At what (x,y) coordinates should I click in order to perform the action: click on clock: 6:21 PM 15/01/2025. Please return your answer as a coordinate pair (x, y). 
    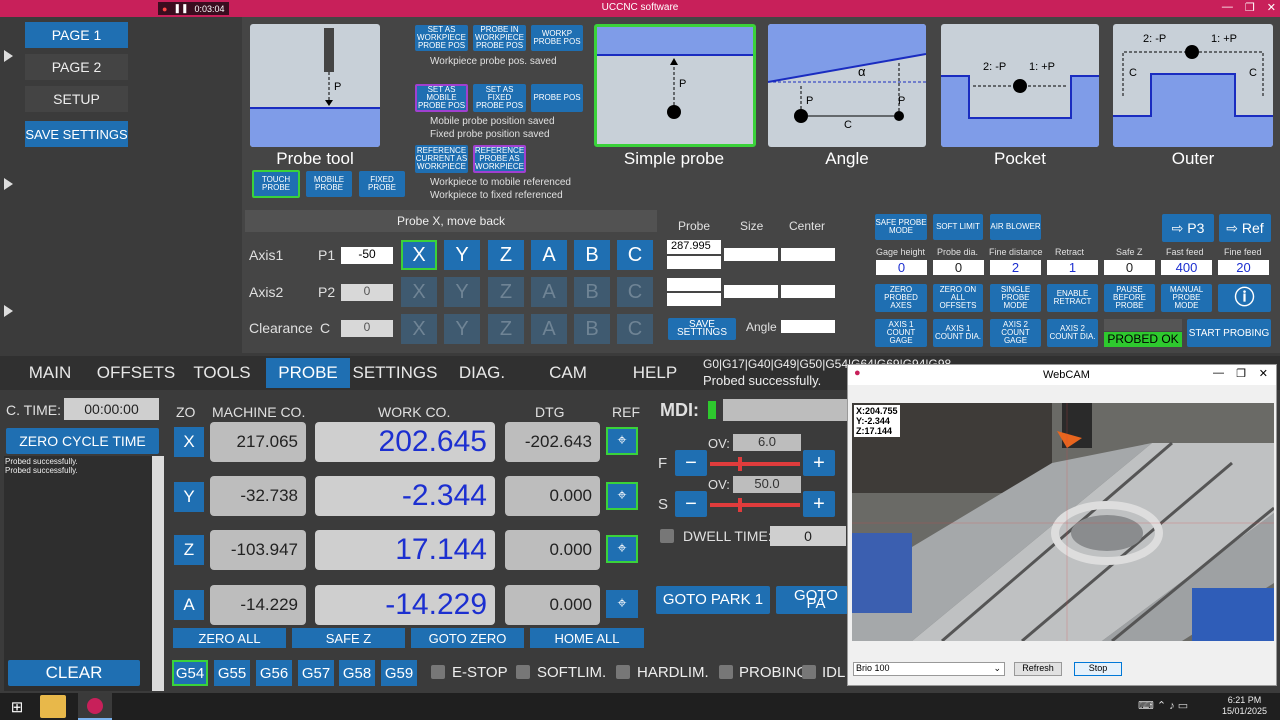
    Looking at the image, I should click on (1244, 706).